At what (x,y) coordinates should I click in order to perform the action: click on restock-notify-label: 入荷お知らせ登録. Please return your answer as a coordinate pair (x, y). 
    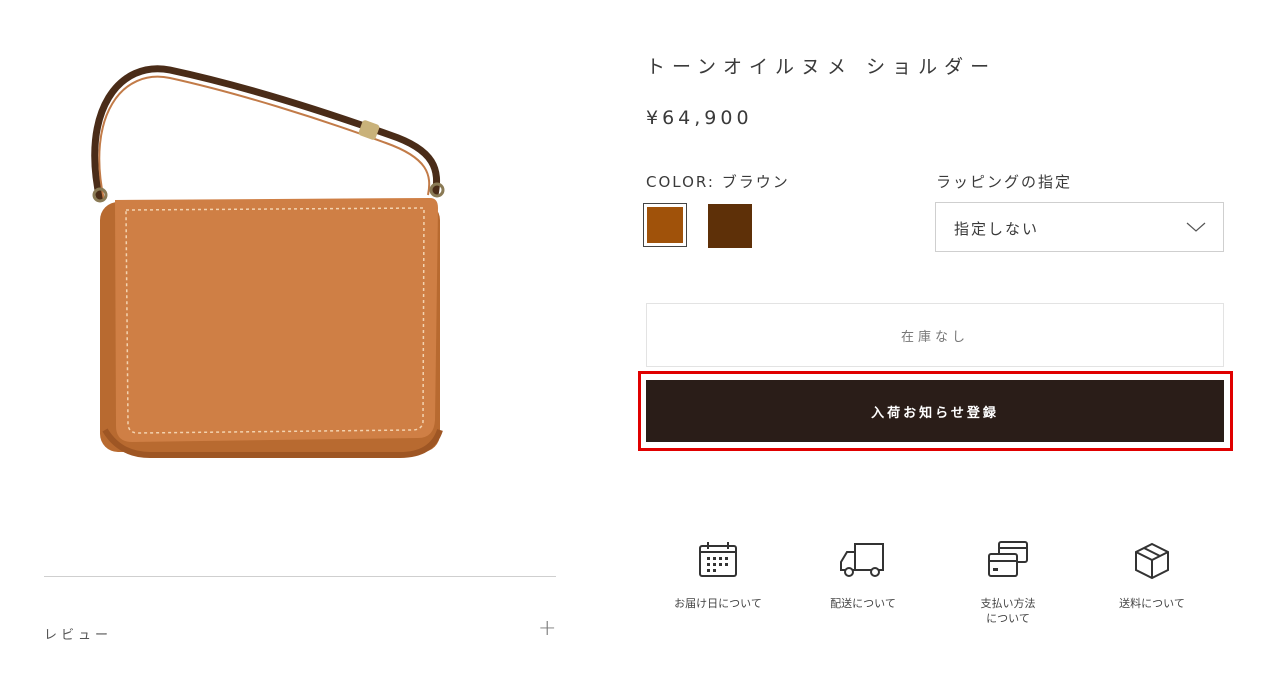
    Looking at the image, I should click on (935, 413).